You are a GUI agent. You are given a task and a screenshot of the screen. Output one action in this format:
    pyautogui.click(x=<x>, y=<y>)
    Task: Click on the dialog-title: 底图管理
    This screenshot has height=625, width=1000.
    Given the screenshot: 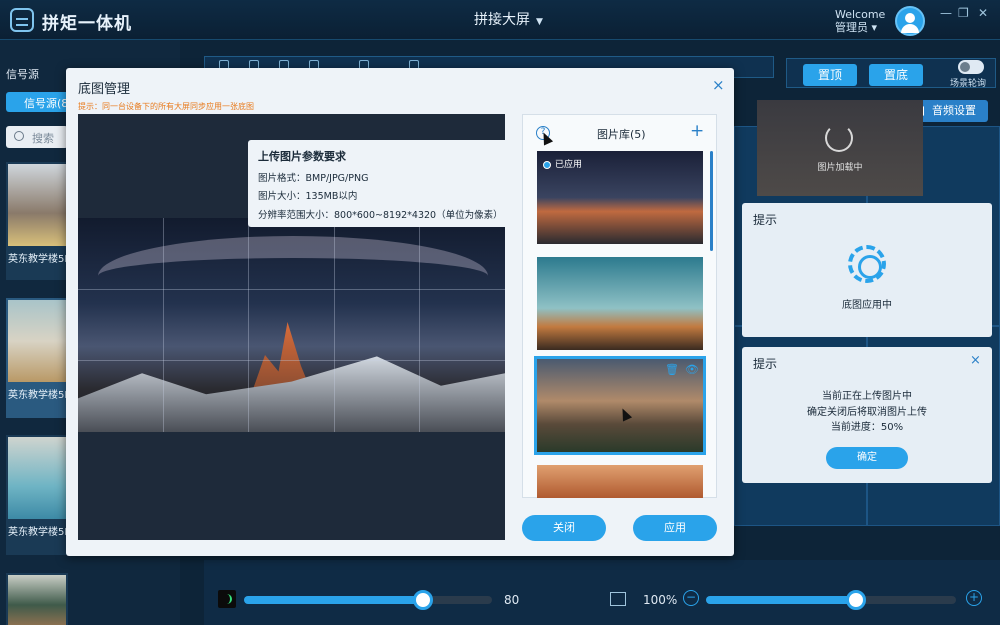 What is the action you would take?
    pyautogui.click(x=104, y=89)
    